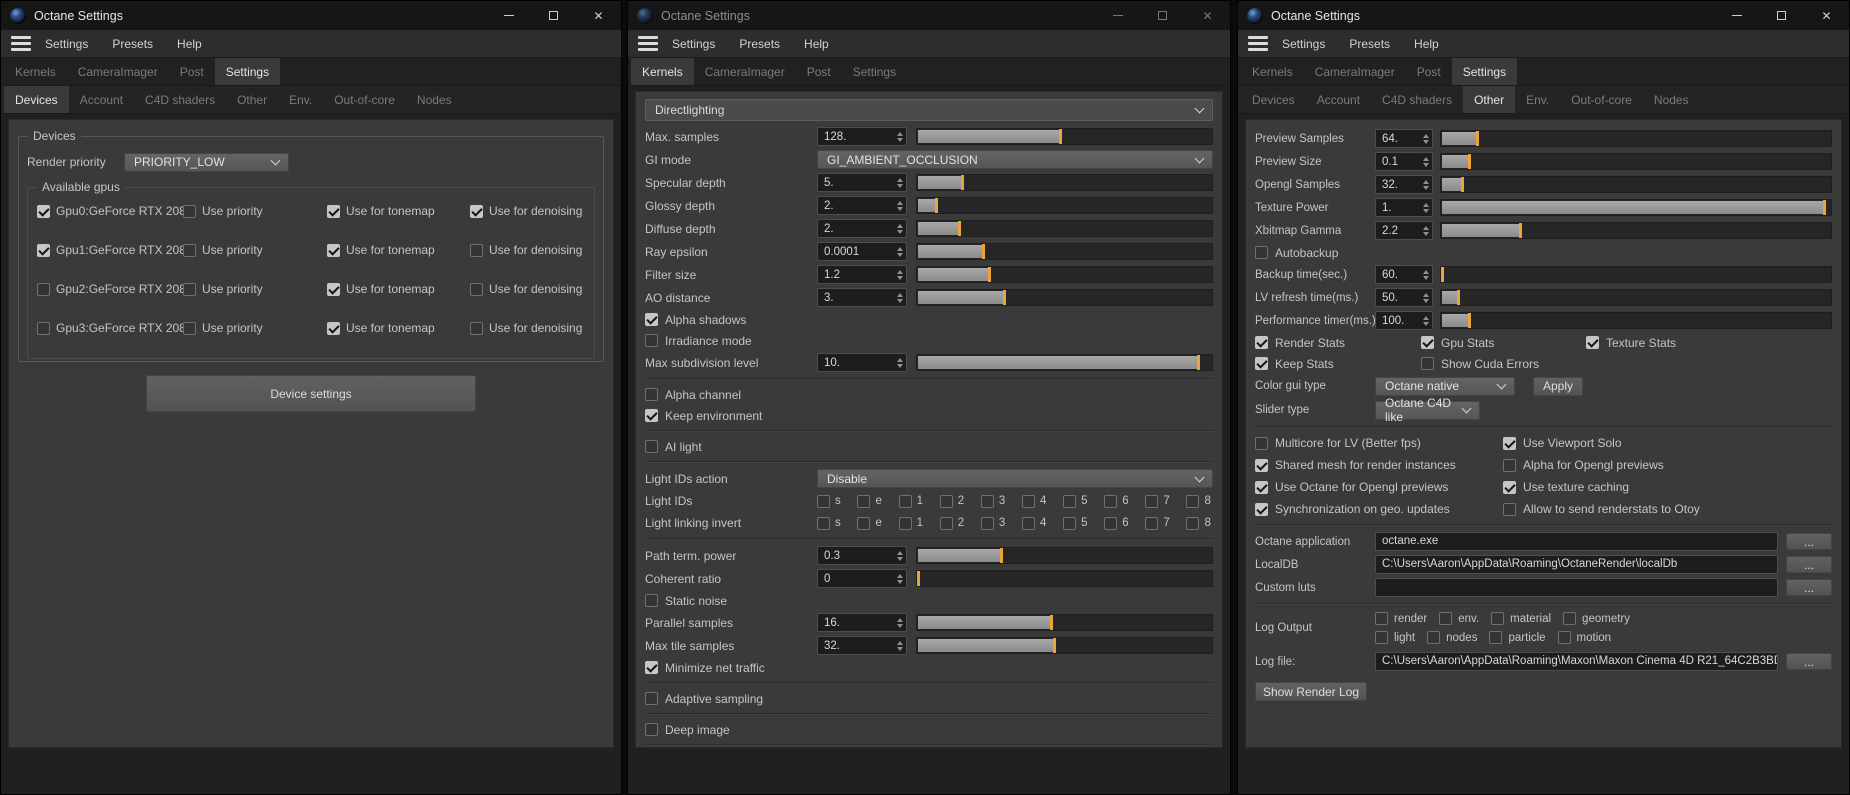  I want to click on hamburger-menu-icon, so click(1258, 43).